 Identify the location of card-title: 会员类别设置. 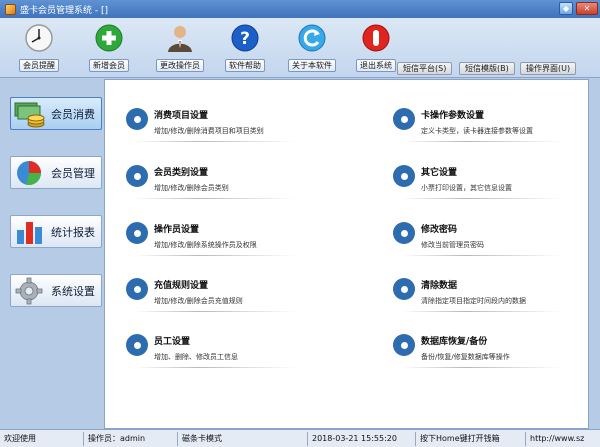
(181, 173).